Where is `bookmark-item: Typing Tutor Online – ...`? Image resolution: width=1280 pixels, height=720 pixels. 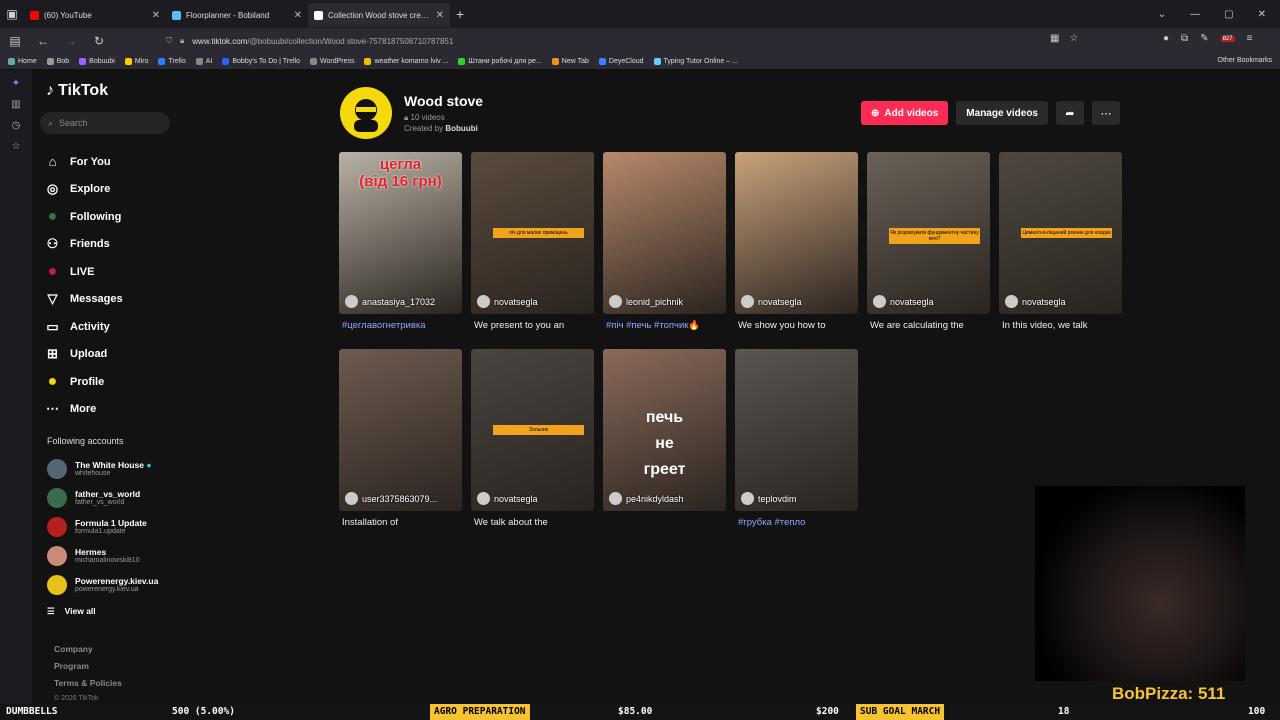 bookmark-item: Typing Tutor Online – ... is located at coordinates (695, 61).